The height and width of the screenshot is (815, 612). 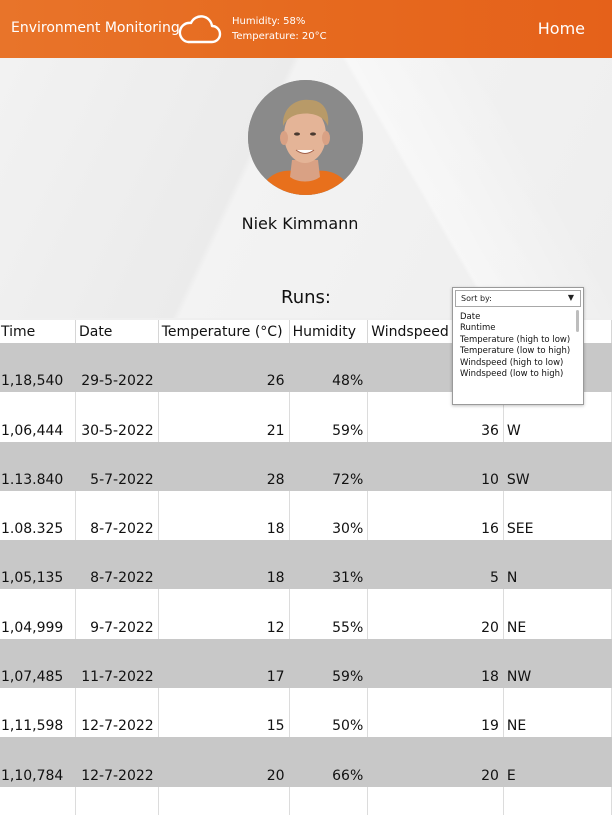 What do you see at coordinates (435, 713) in the screenshot?
I see `cell-windspeed: 19` at bounding box center [435, 713].